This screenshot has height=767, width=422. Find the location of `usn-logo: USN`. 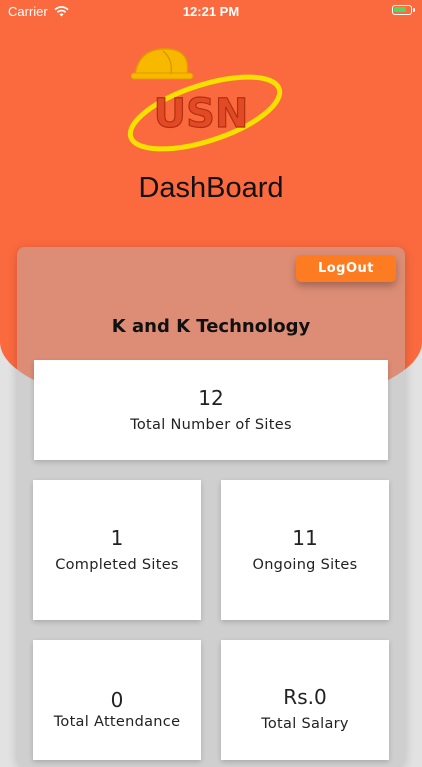

usn-logo: USN is located at coordinates (205, 100).